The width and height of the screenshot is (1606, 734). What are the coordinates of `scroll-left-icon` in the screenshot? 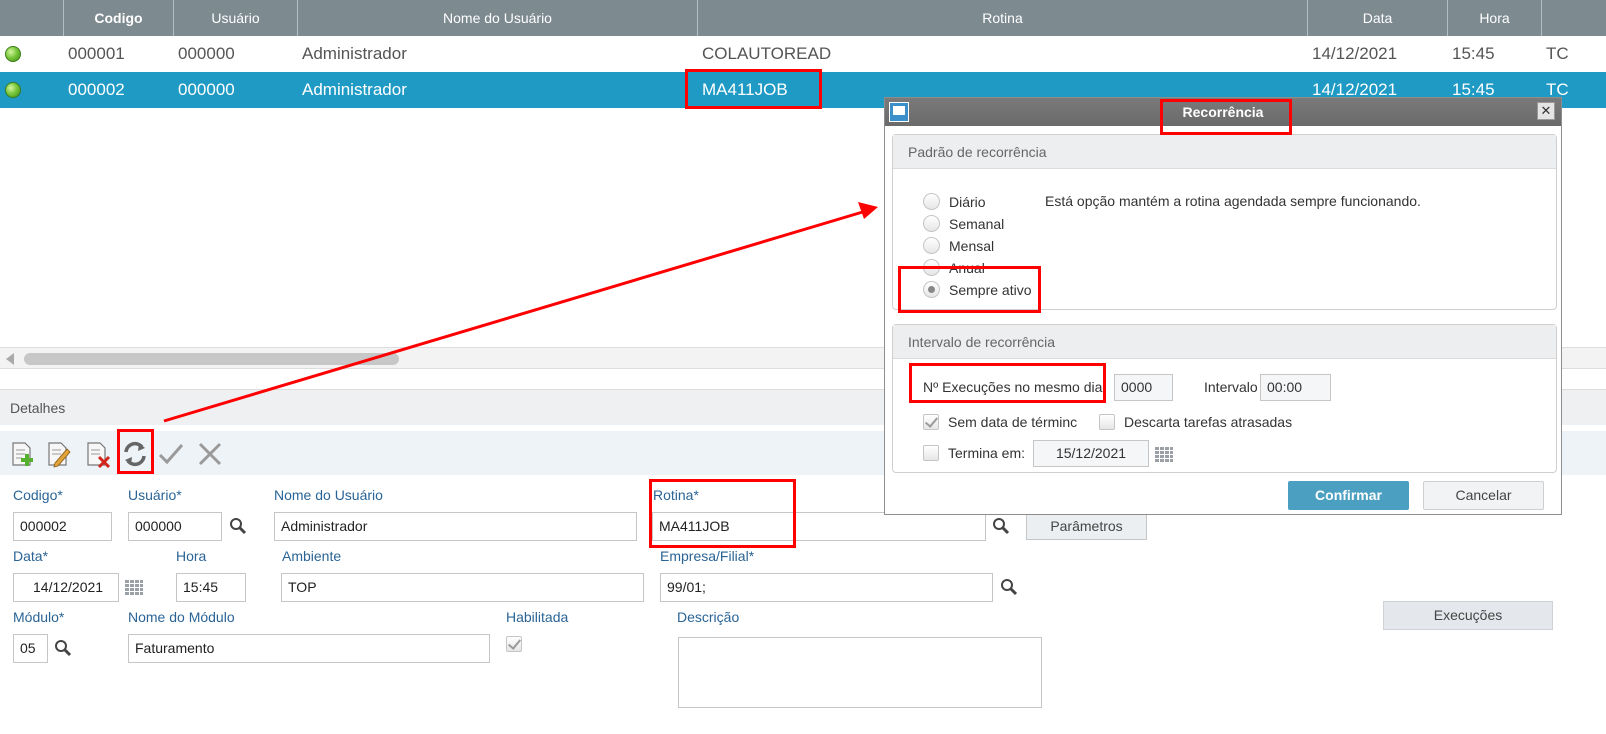 It's located at (10, 359).